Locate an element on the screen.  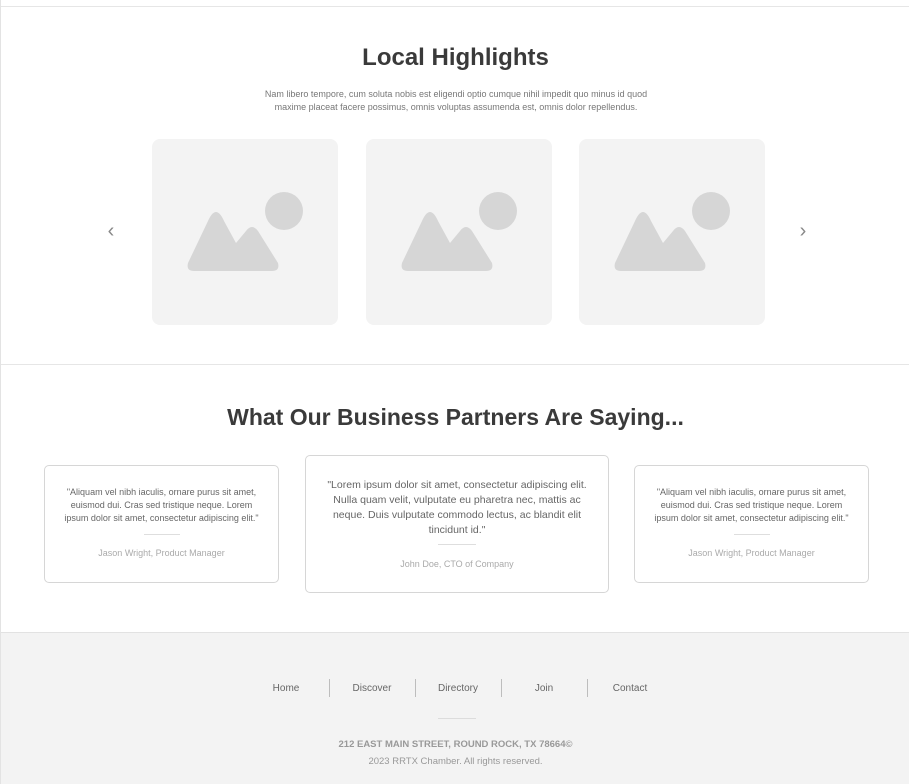
footer-nav: Home Discover Directory Join Contact is located at coordinates (455, 689).